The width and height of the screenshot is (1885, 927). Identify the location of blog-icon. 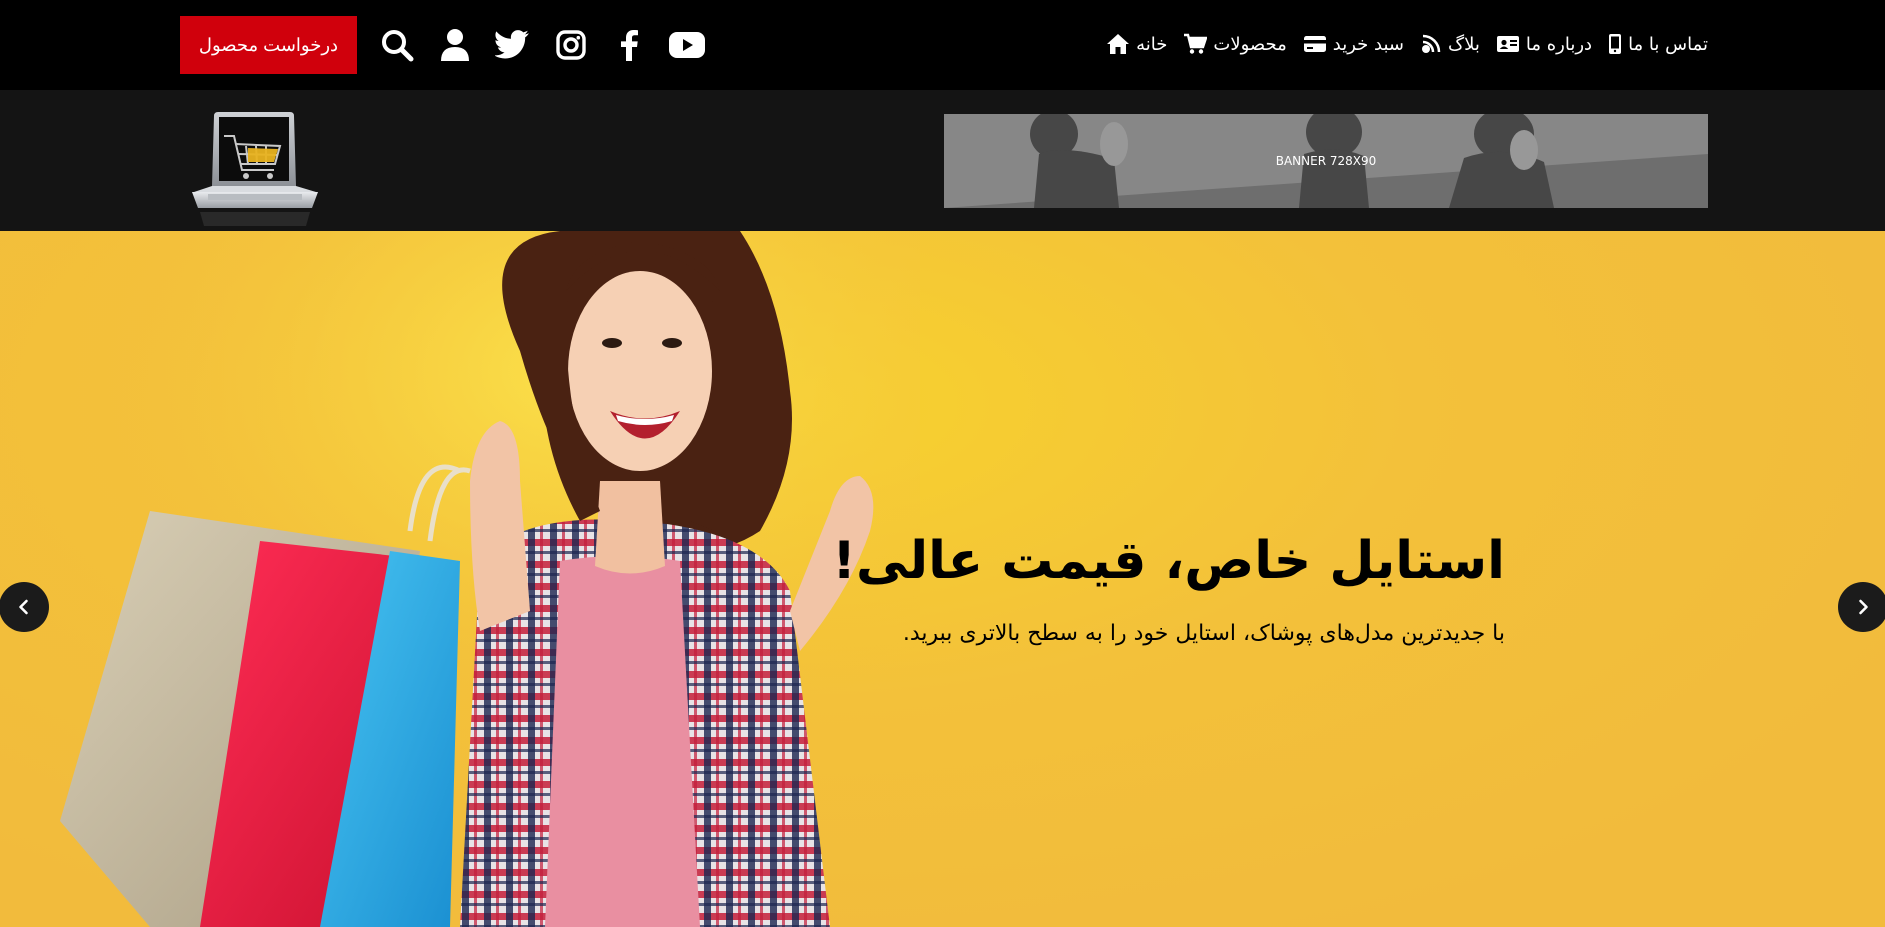
(1431, 43).